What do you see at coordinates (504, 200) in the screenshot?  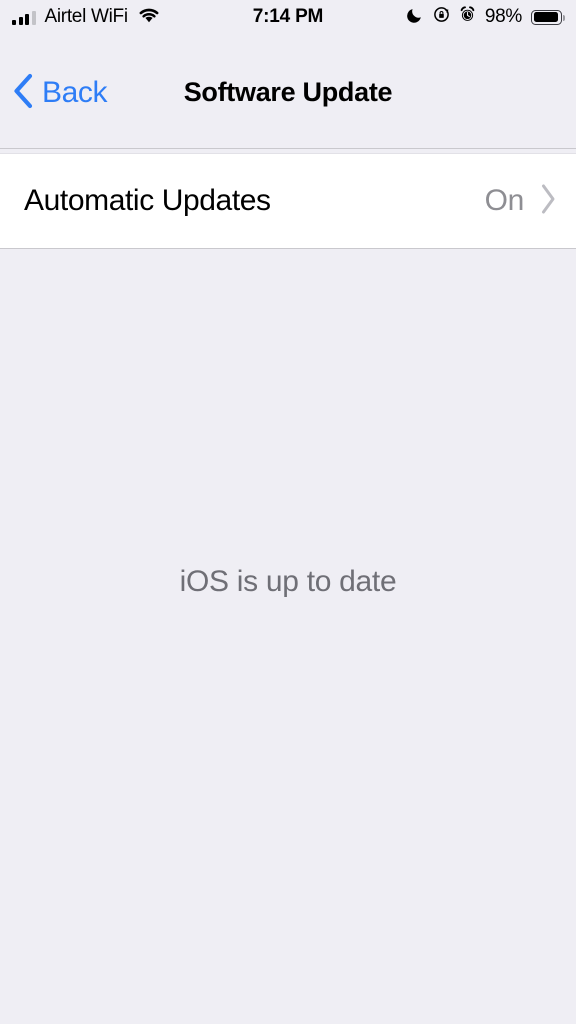 I see `automatic-updates-value: On` at bounding box center [504, 200].